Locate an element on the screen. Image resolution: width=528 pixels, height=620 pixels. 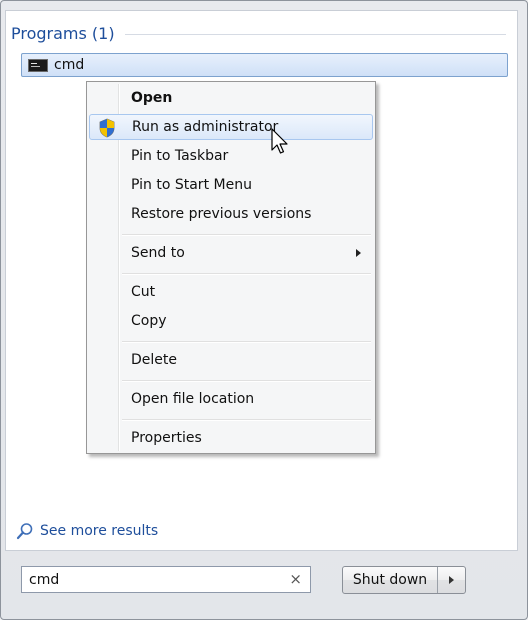
menu-item-label: Pin to Taskbar is located at coordinates (180, 156).